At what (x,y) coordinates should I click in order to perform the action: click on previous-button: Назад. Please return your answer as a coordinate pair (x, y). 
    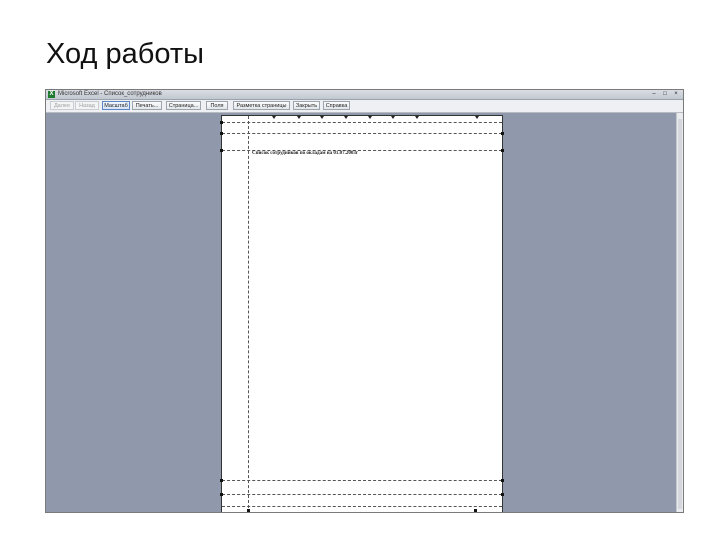
    Looking at the image, I should click on (87, 105).